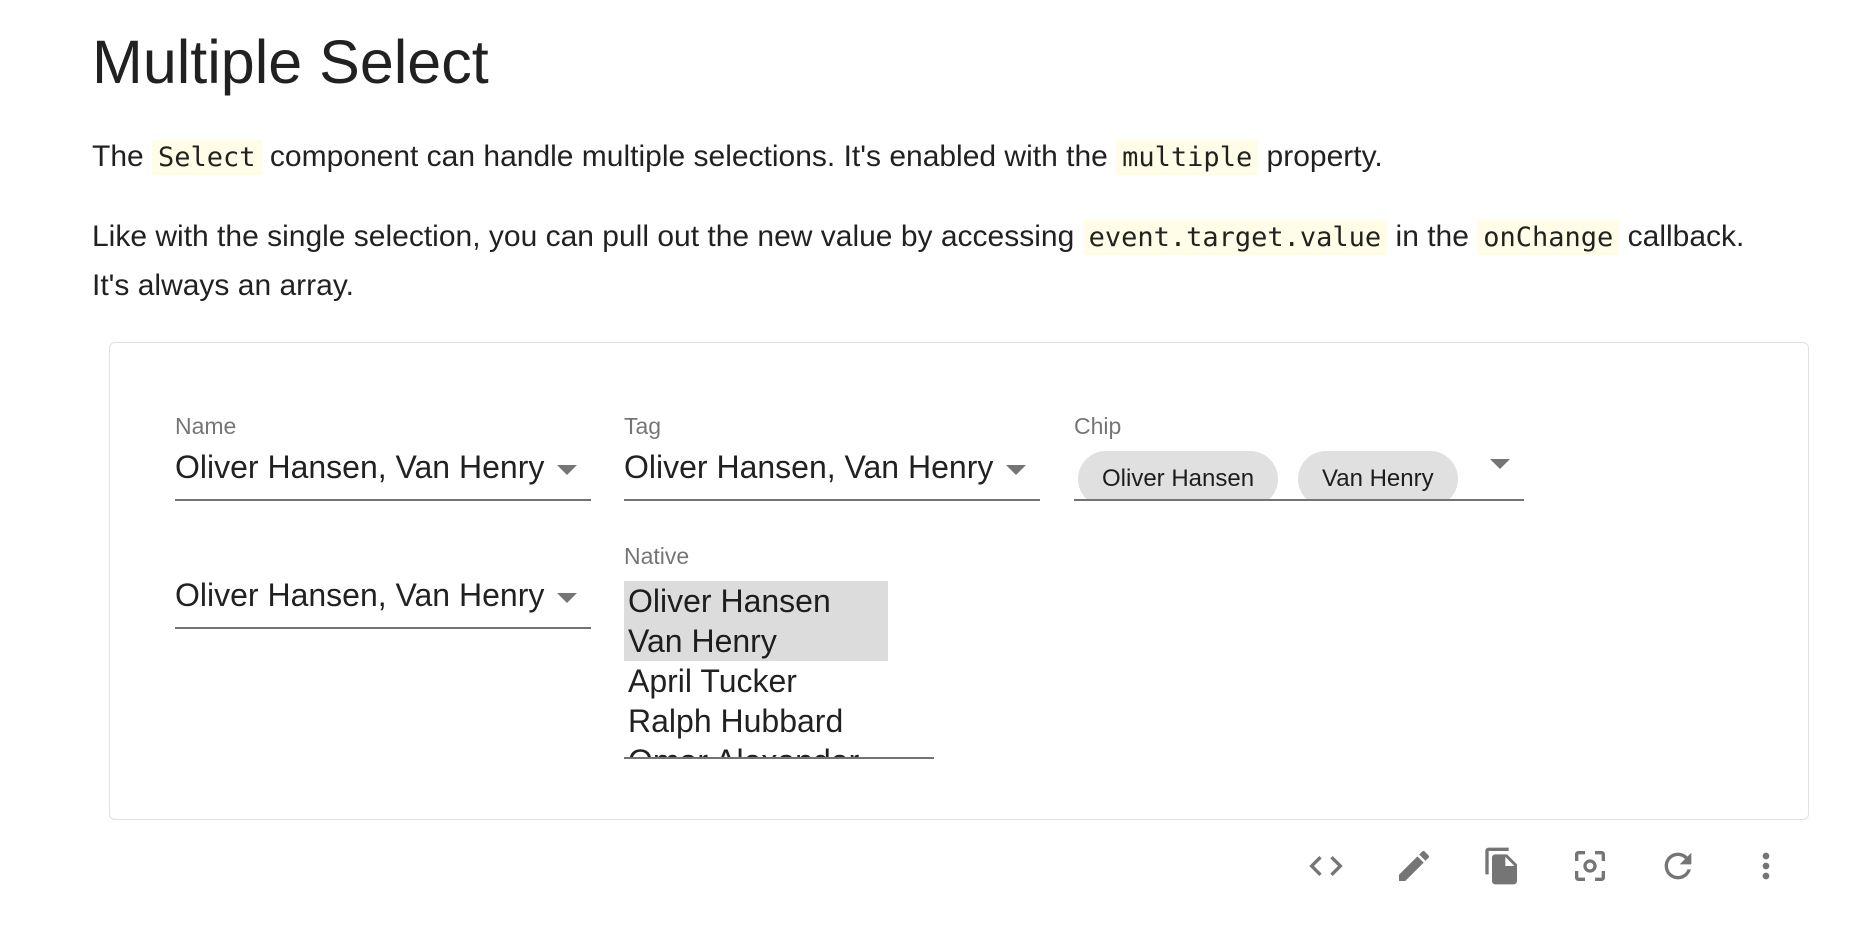  Describe the element at coordinates (1548, 237) in the screenshot. I see `code-onchange: onChange` at that location.